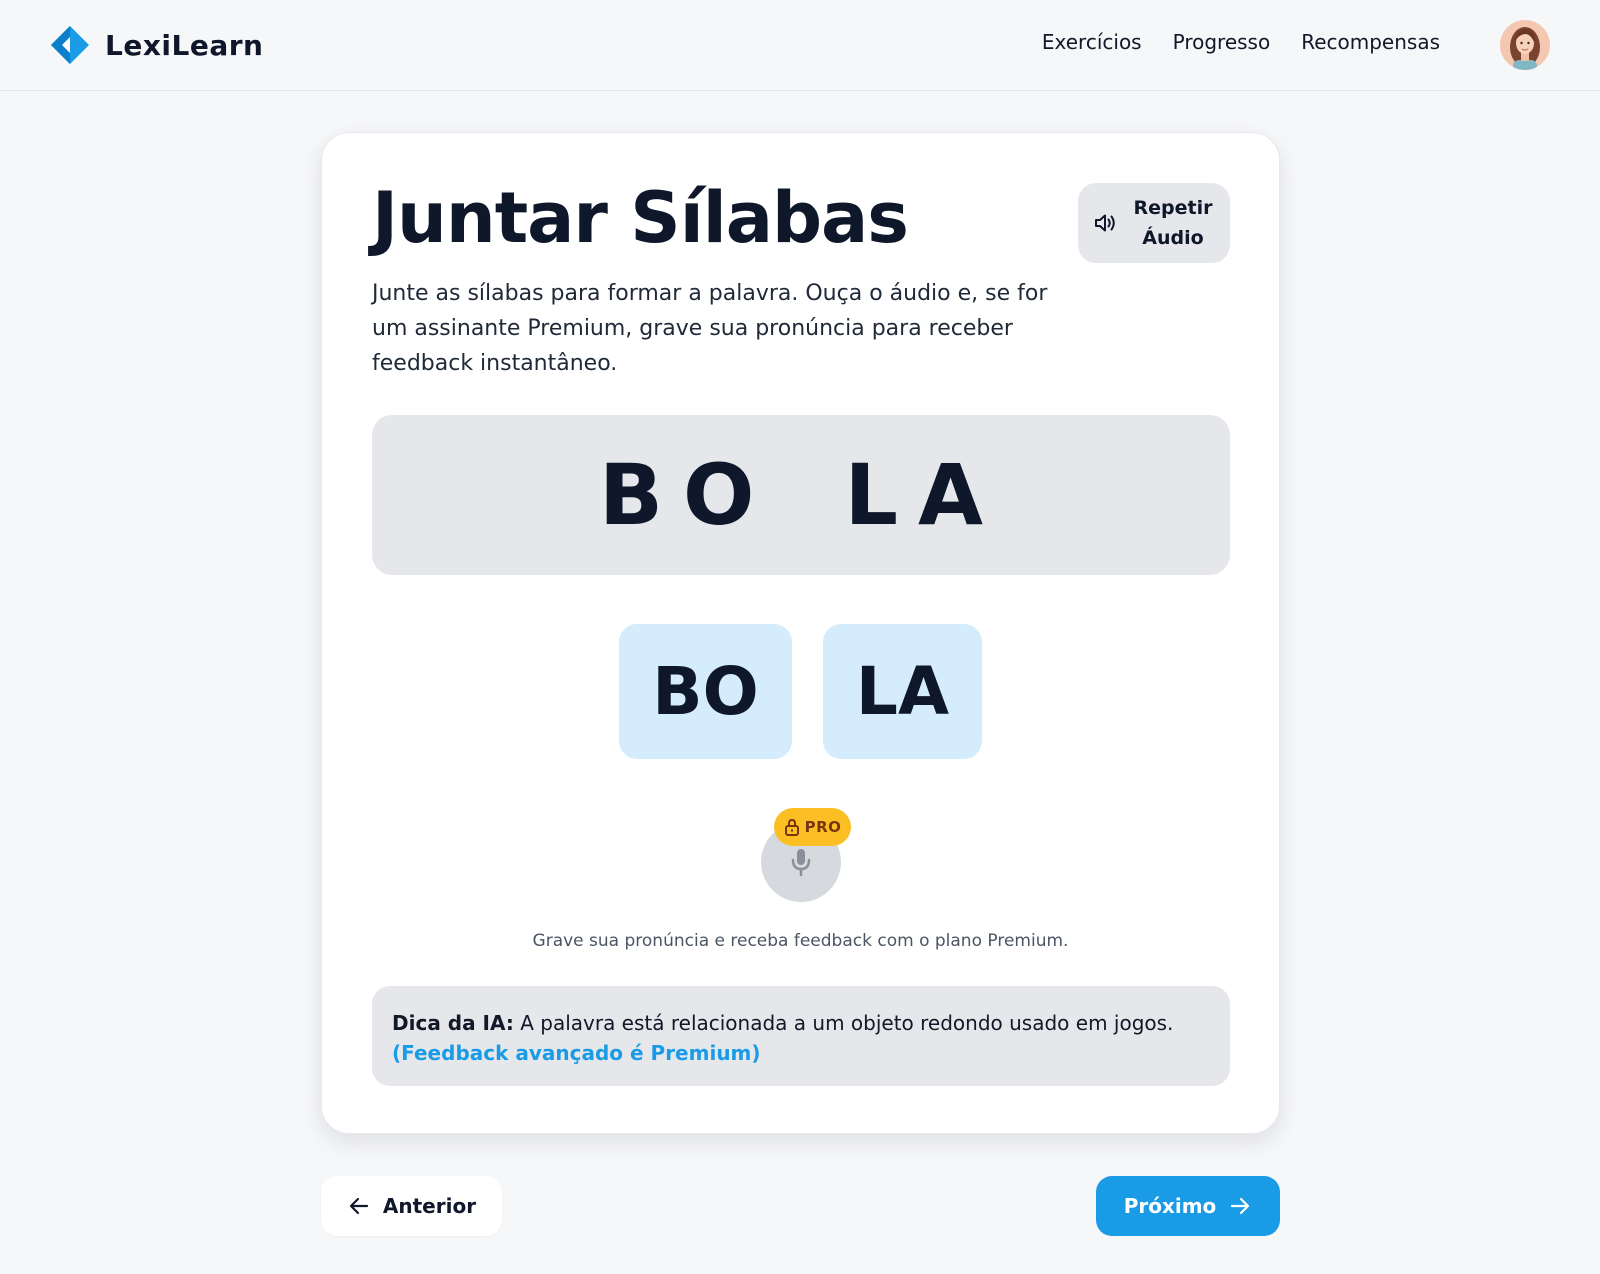 The image size is (1600, 1274). Describe the element at coordinates (902, 691) in the screenshot. I see `syllable-tile-la: LA` at that location.